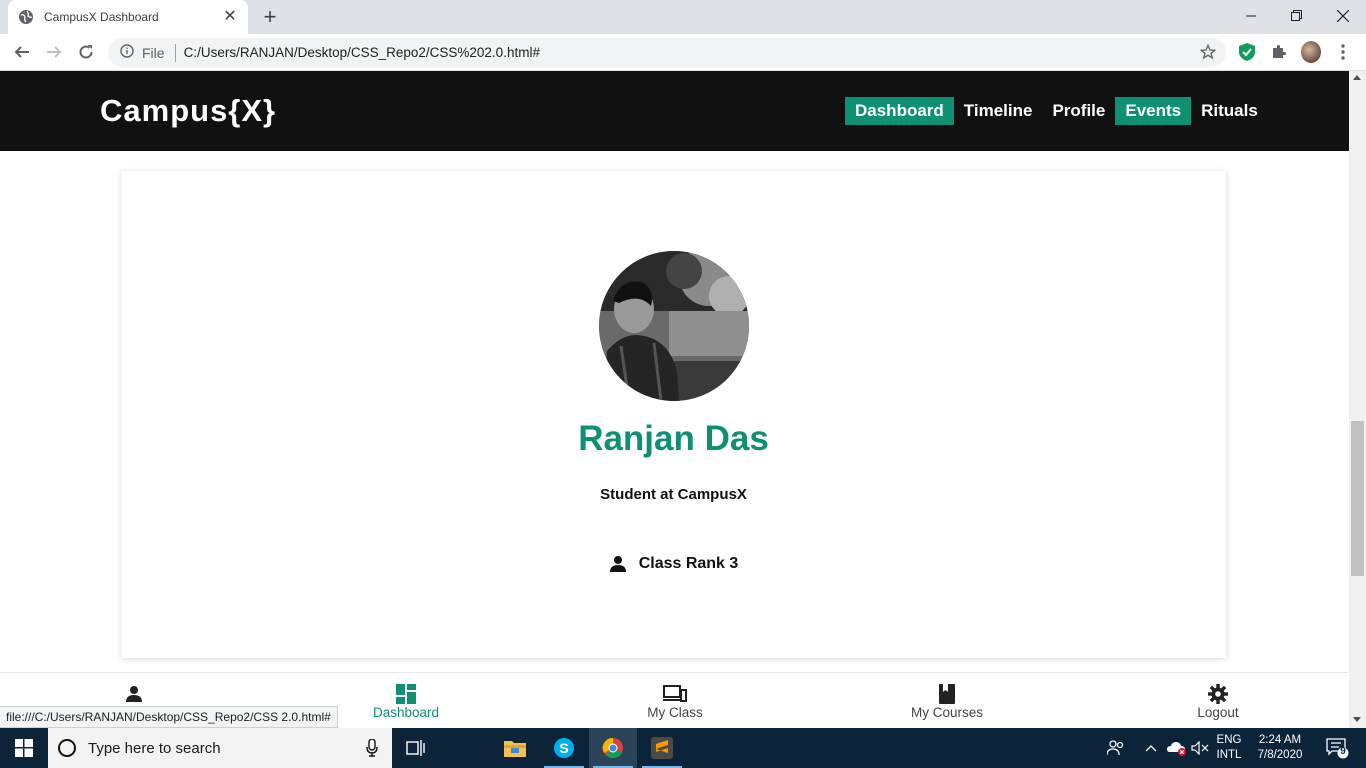 This screenshot has height=768, width=1366. I want to click on bottom-nav-dashboard: Dashboard, so click(406, 701).